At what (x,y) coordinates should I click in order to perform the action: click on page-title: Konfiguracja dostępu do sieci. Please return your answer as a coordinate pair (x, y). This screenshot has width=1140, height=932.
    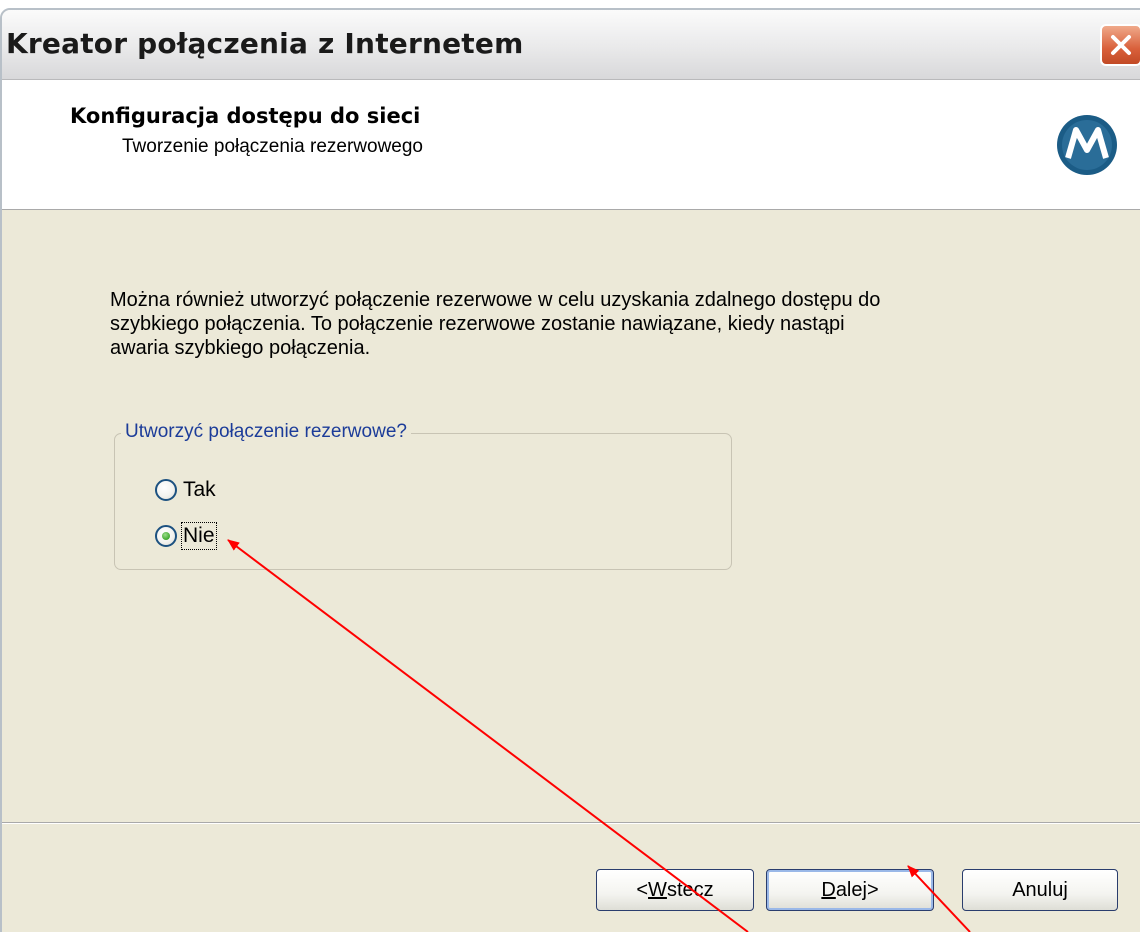
    Looking at the image, I should click on (245, 116).